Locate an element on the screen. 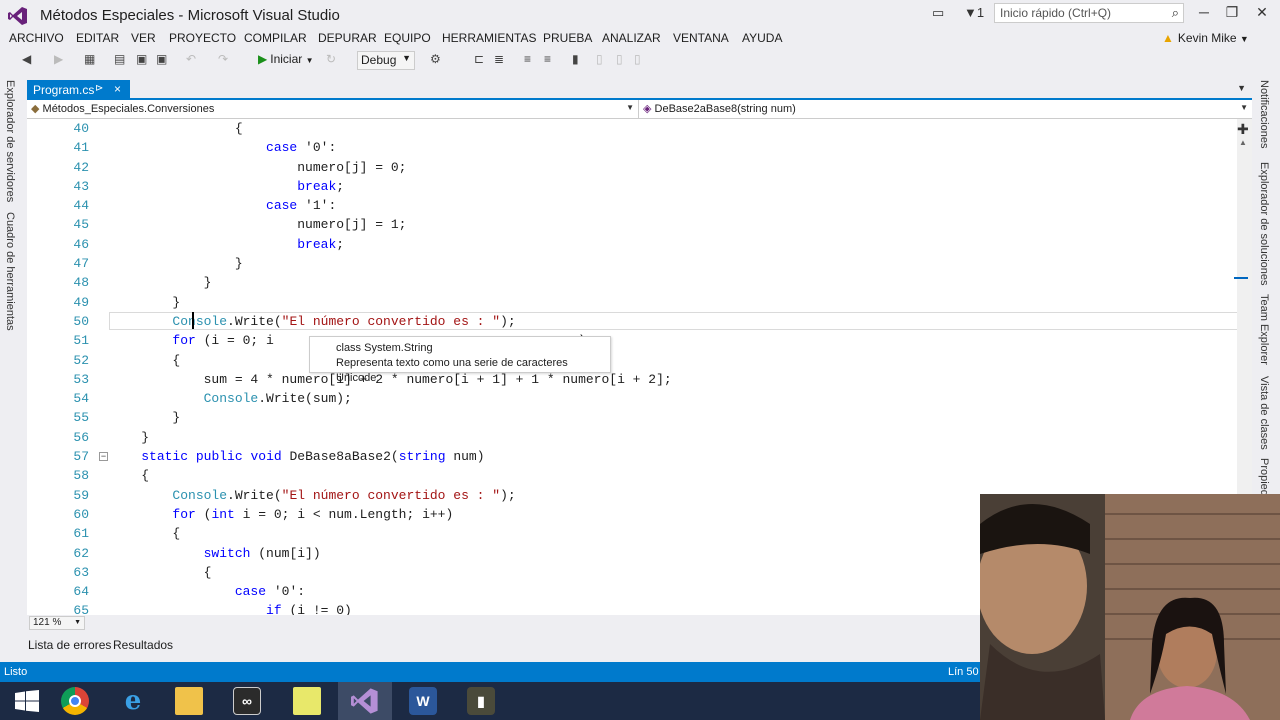 The width and height of the screenshot is (1280, 720). split-editor-icon: ✚ is located at coordinates (1243, 129).